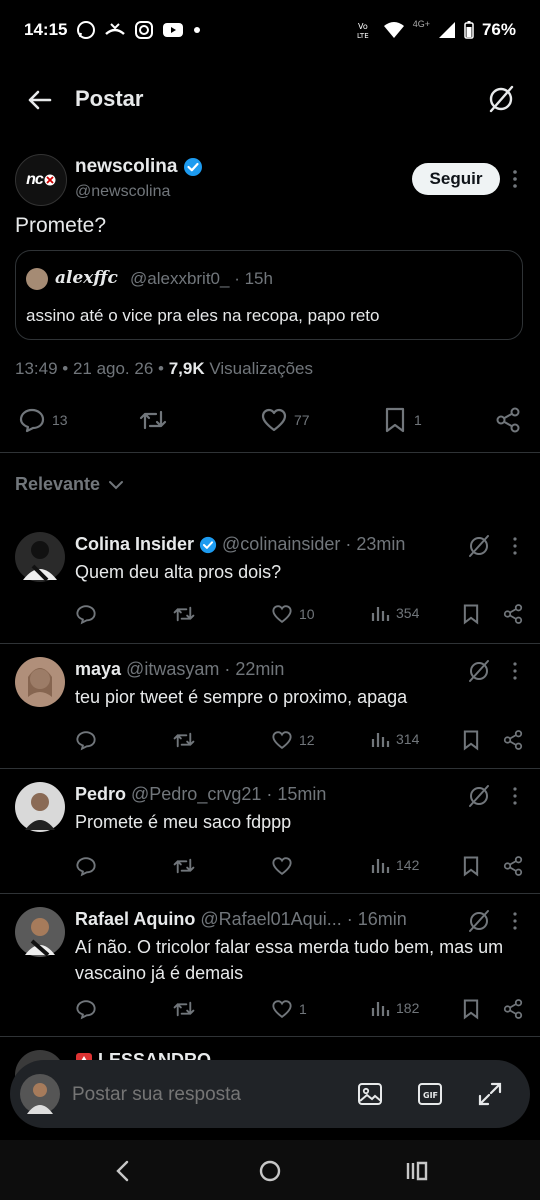 The width and height of the screenshot is (540, 1200). What do you see at coordinates (100, 794) in the screenshot?
I see `reply-author-name: Pedro` at bounding box center [100, 794].